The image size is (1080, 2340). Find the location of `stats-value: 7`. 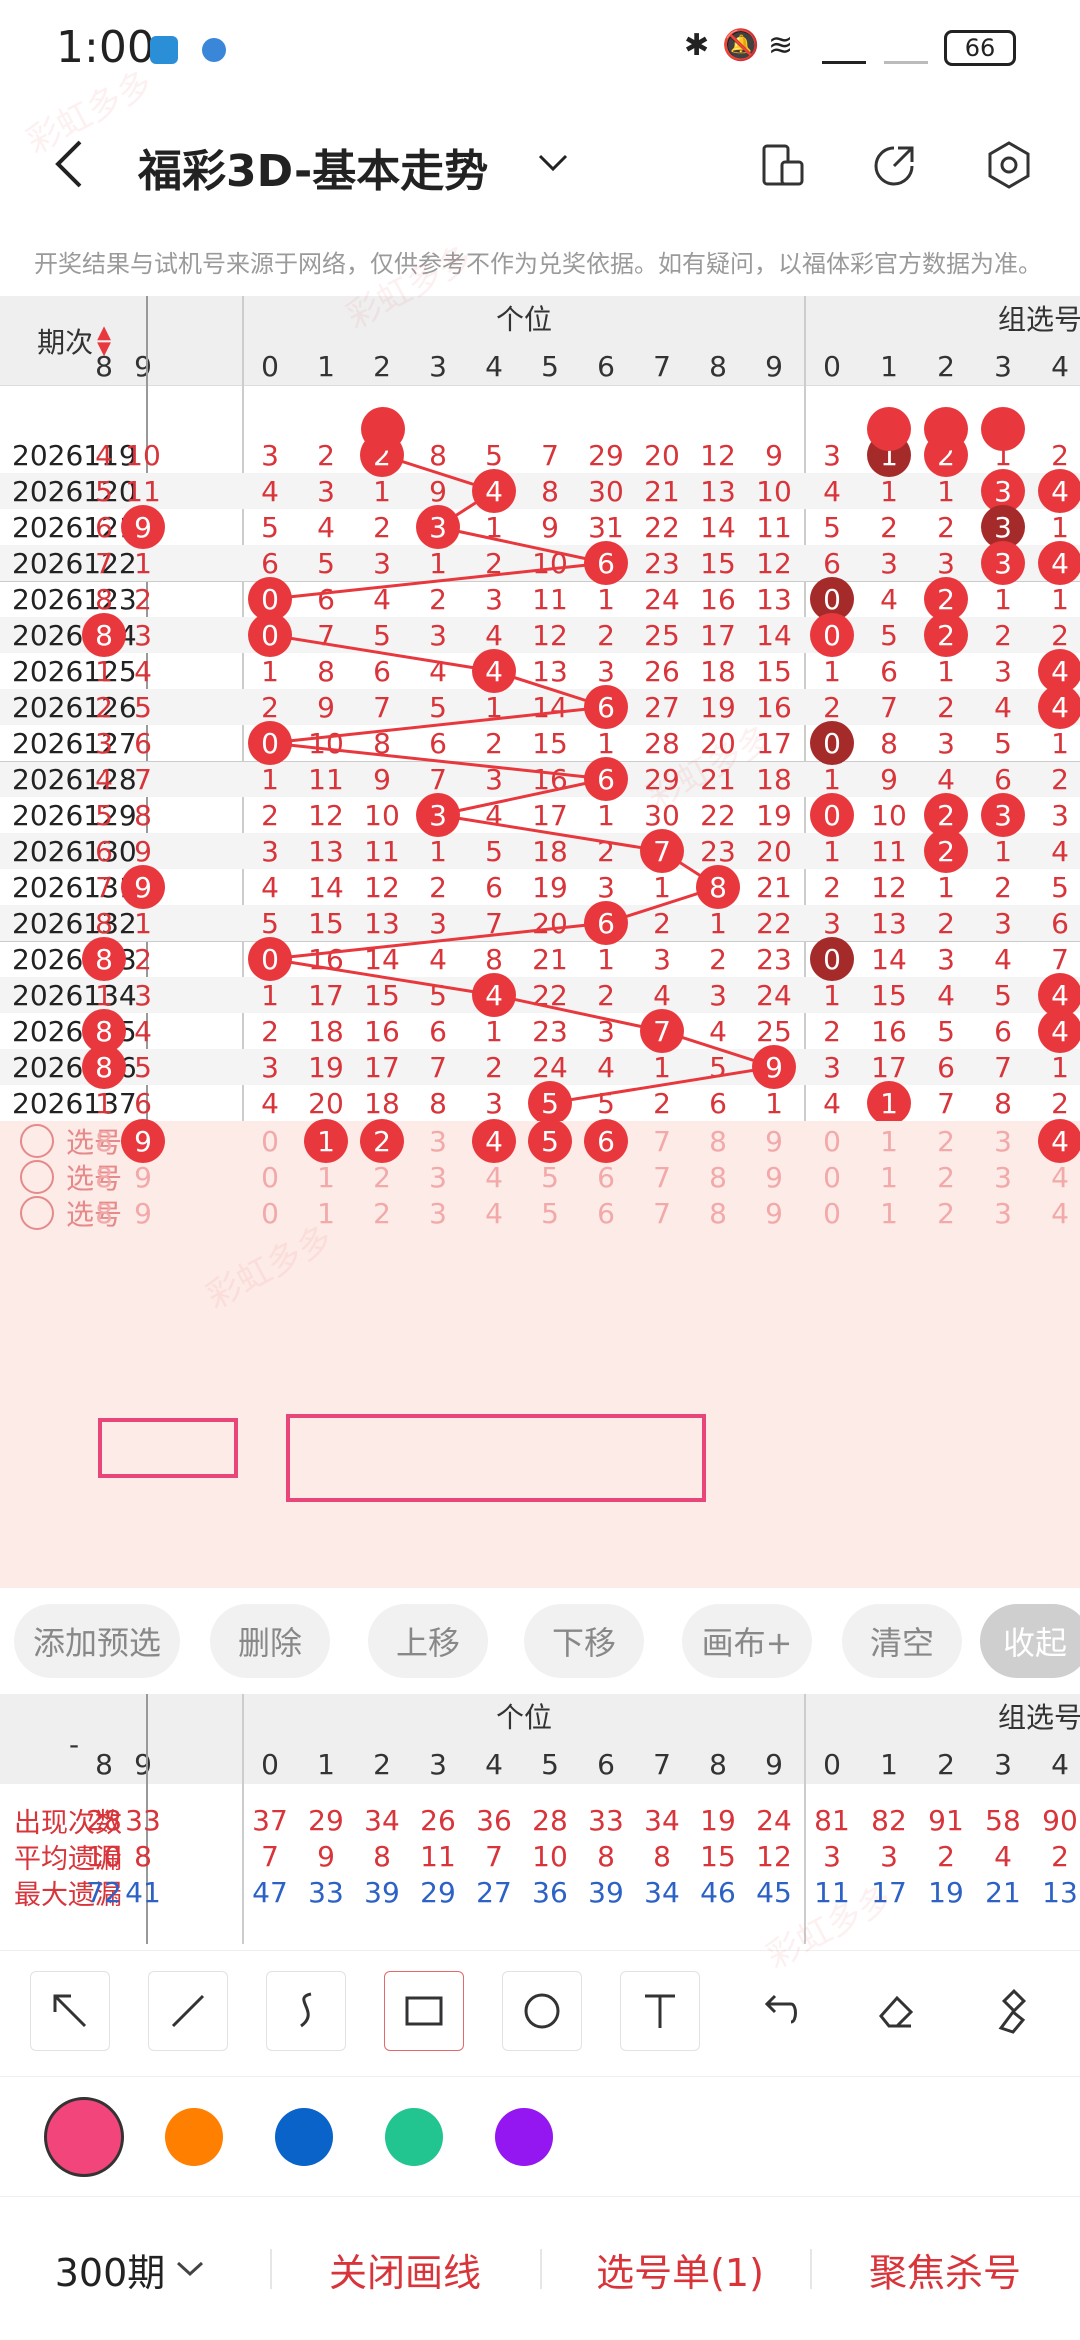

stats-value: 7 is located at coordinates (270, 1856).